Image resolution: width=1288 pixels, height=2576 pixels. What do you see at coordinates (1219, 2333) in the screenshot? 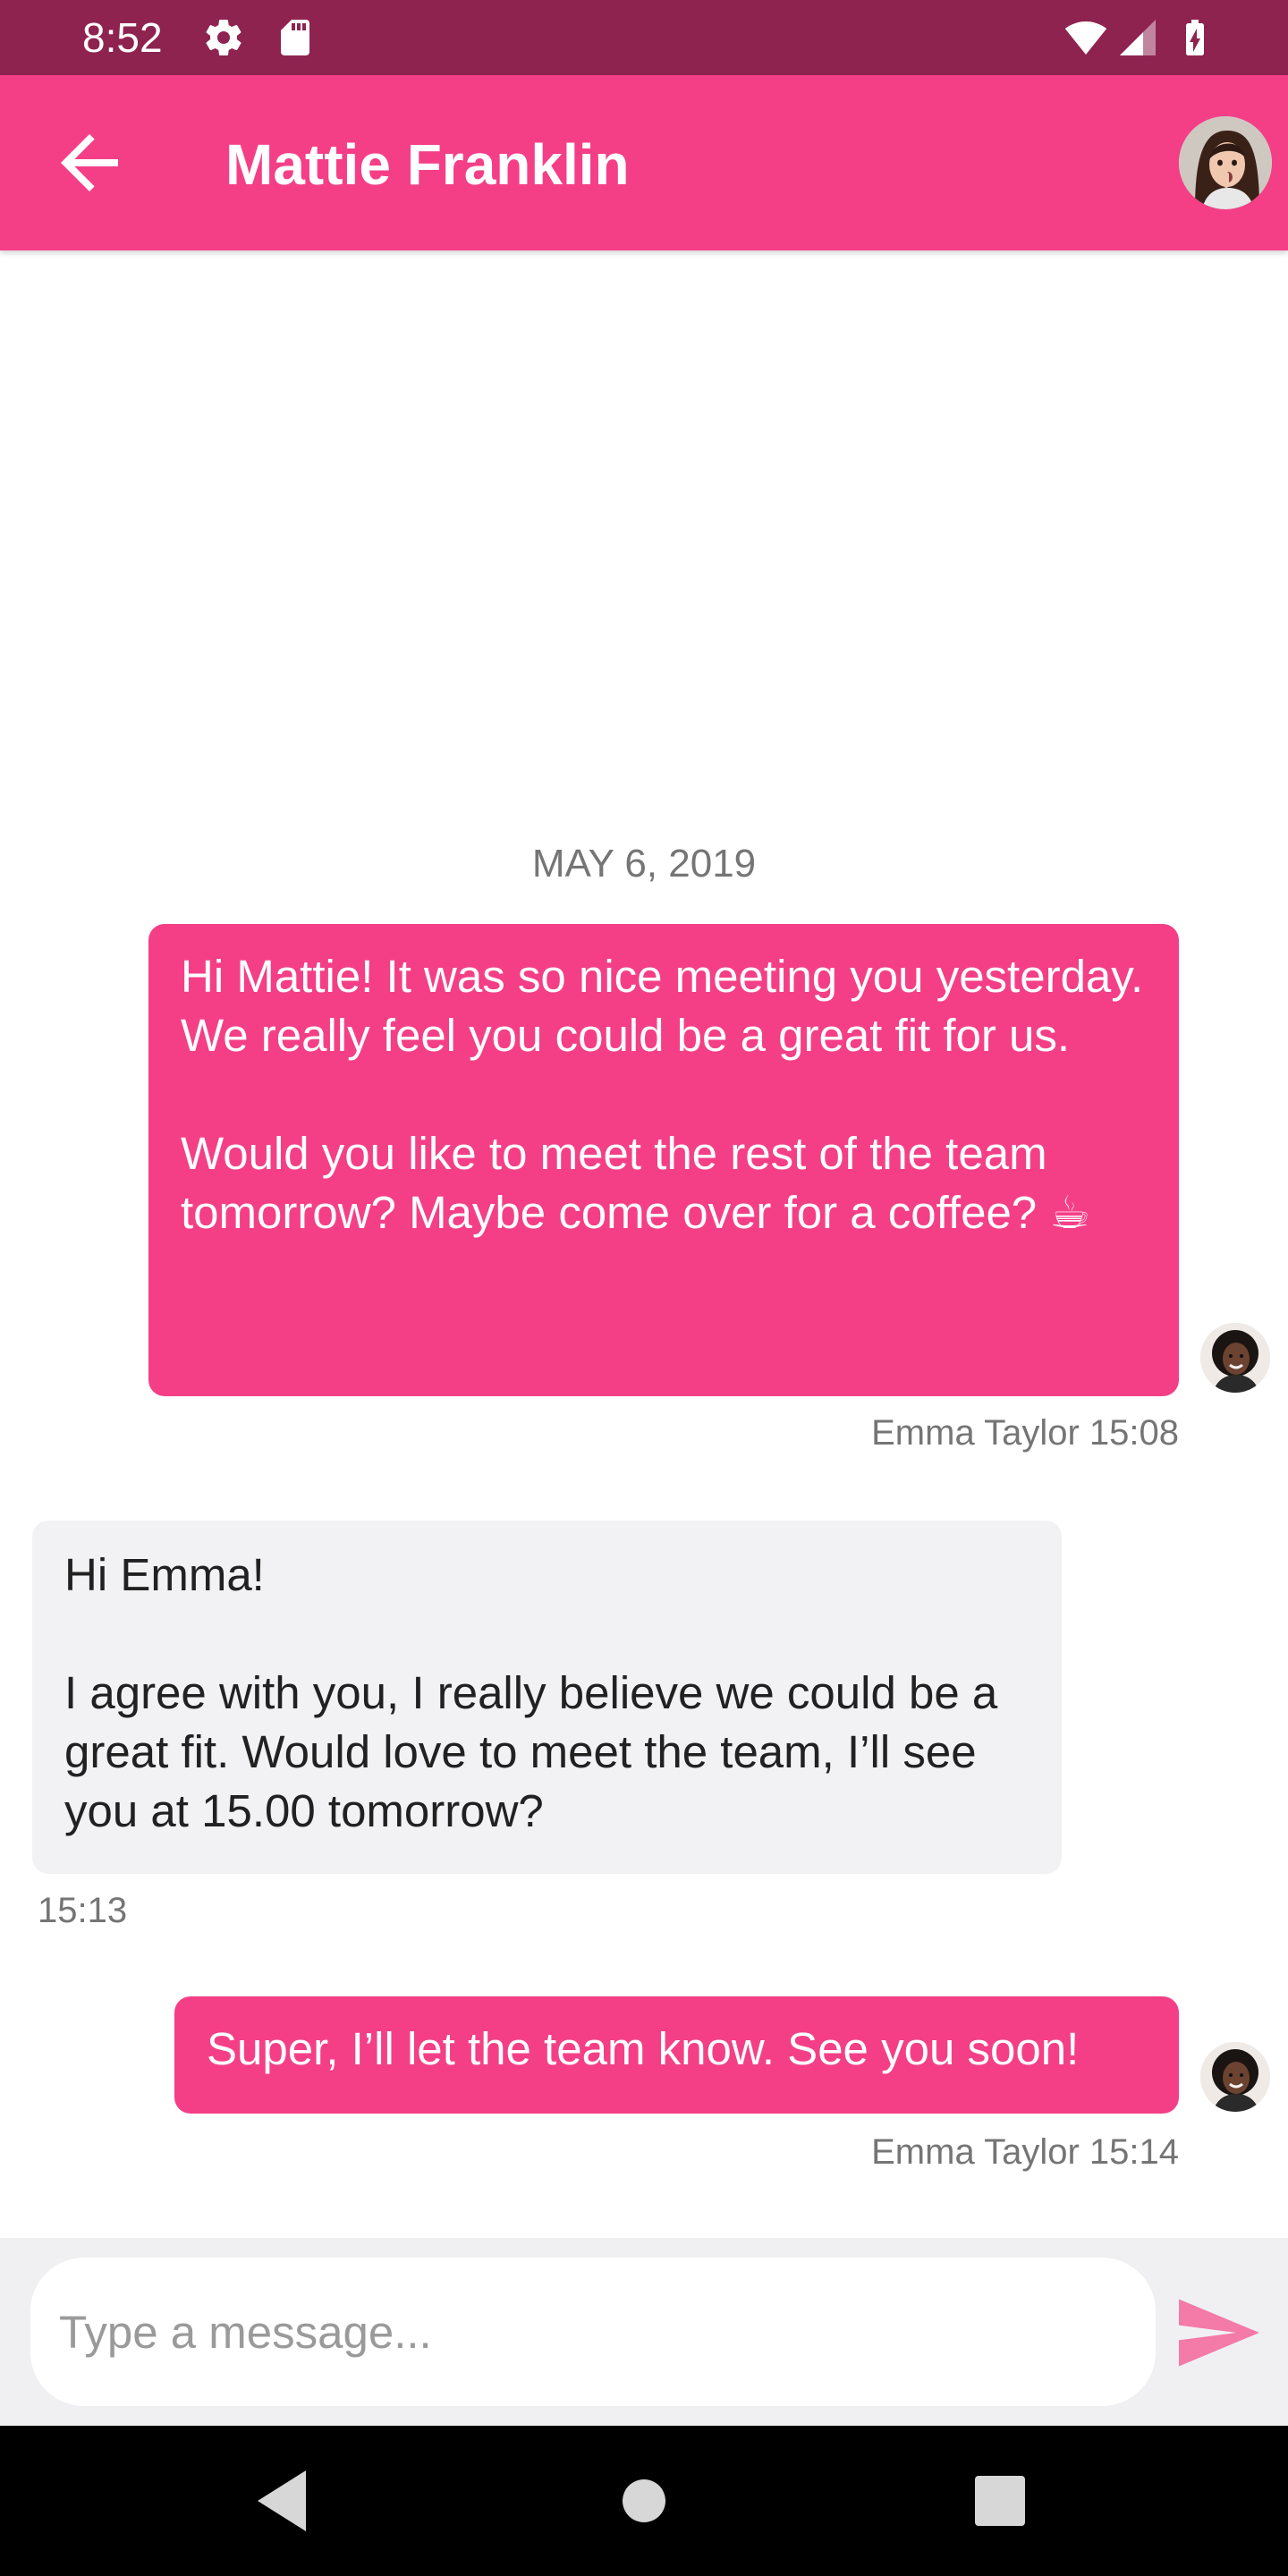
I see `send-icon` at bounding box center [1219, 2333].